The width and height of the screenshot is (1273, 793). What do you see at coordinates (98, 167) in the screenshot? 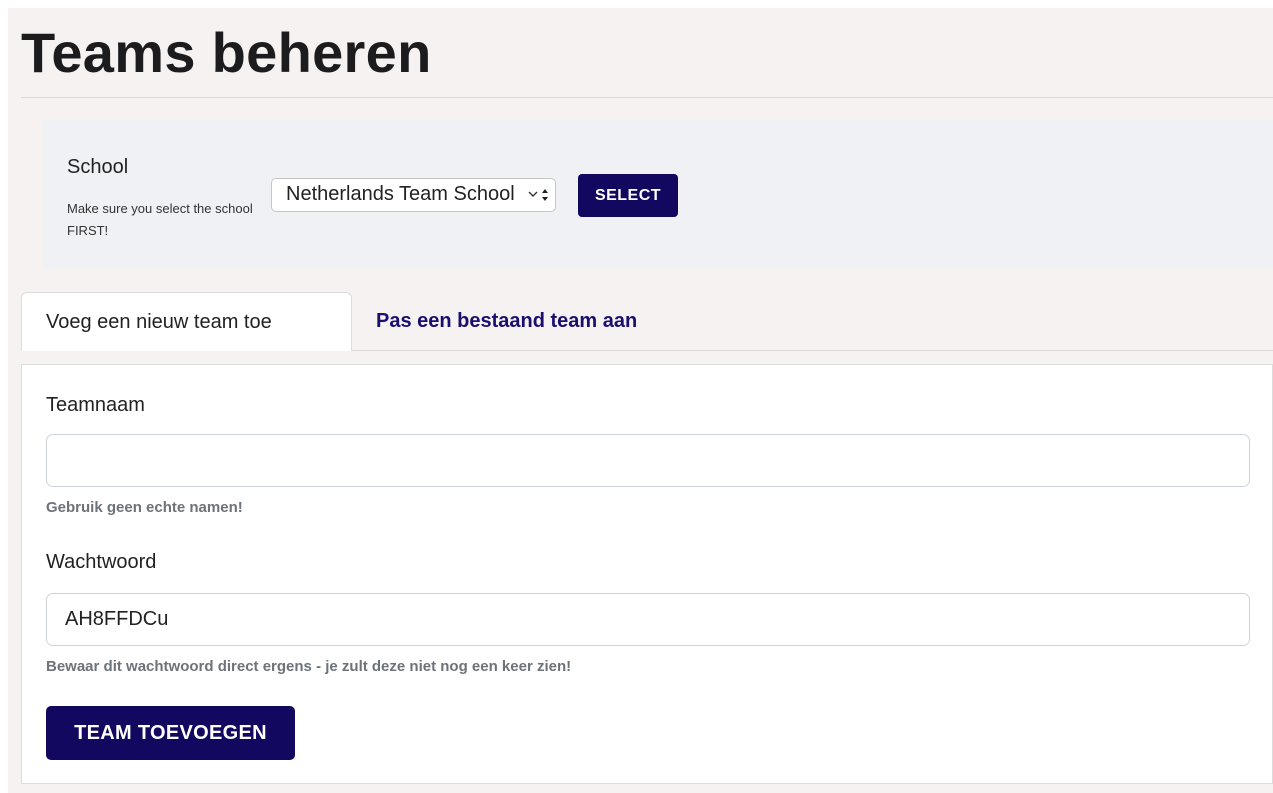
I see `school-label: School` at bounding box center [98, 167].